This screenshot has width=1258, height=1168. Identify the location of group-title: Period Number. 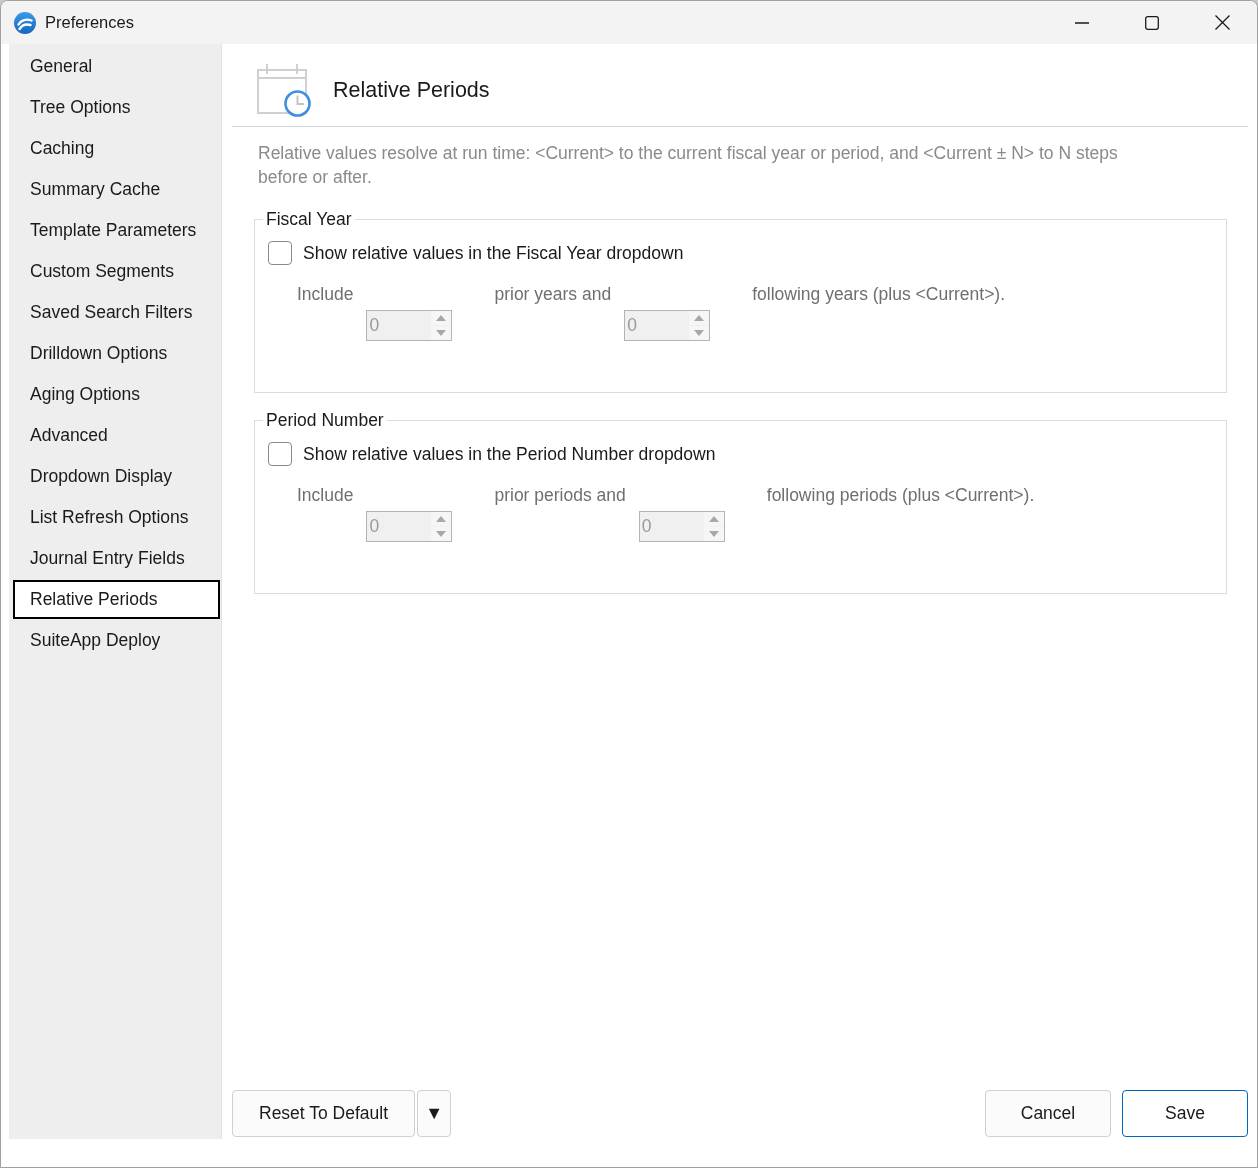
(325, 420).